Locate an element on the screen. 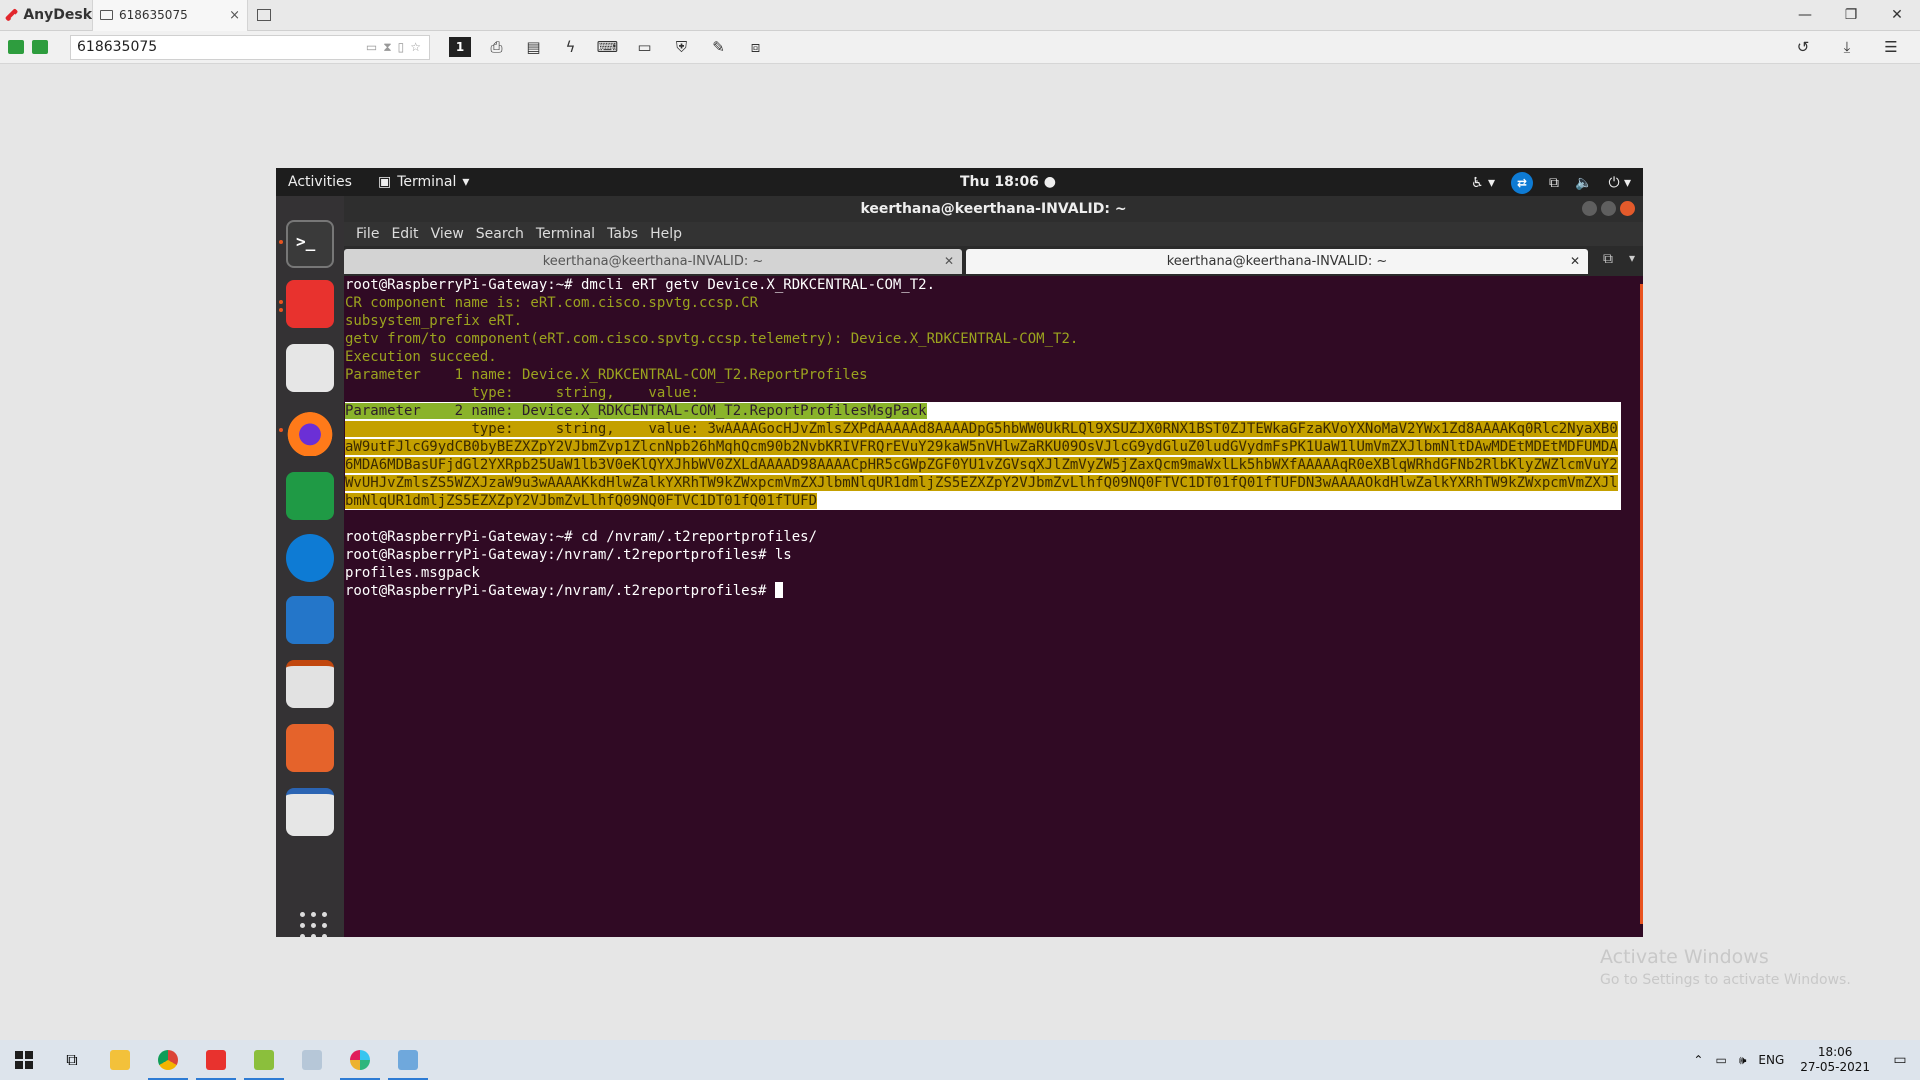 The image size is (1920, 1080). actions-icon: ϟ is located at coordinates (570, 47).